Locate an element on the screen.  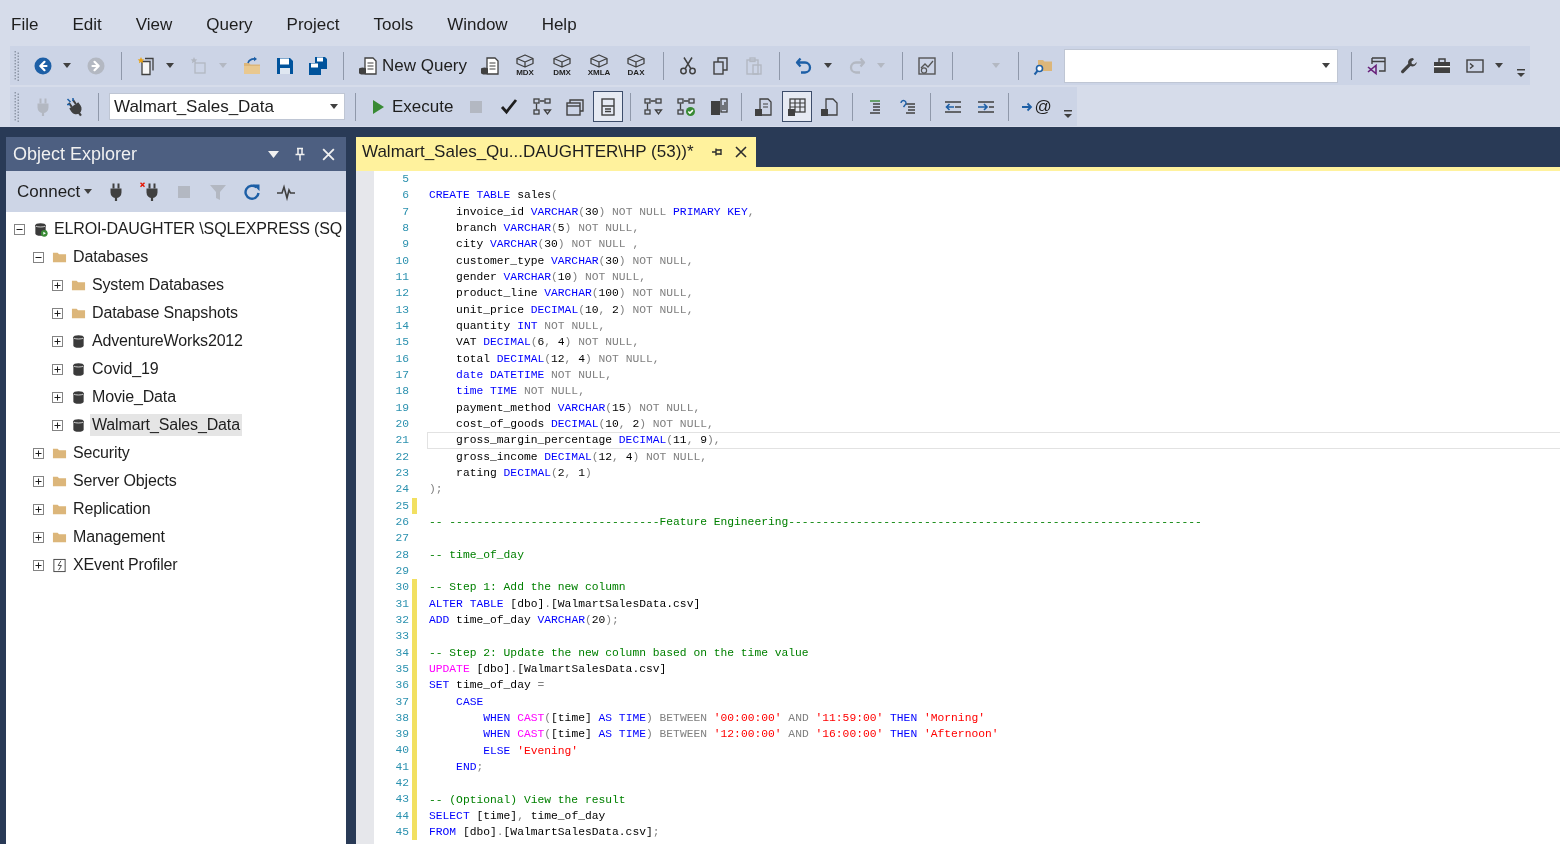
line-number: 42 is located at coordinates (401, 784).